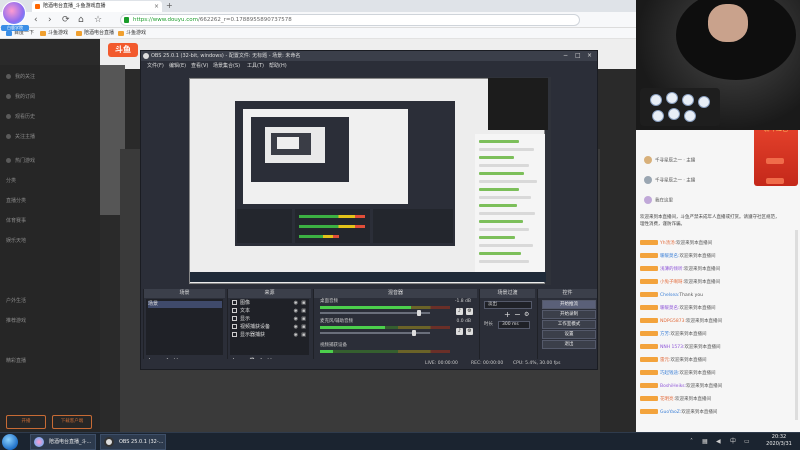  What do you see at coordinates (20, 117) in the screenshot?
I see `sidebar-item: 观看历史` at bounding box center [20, 117].